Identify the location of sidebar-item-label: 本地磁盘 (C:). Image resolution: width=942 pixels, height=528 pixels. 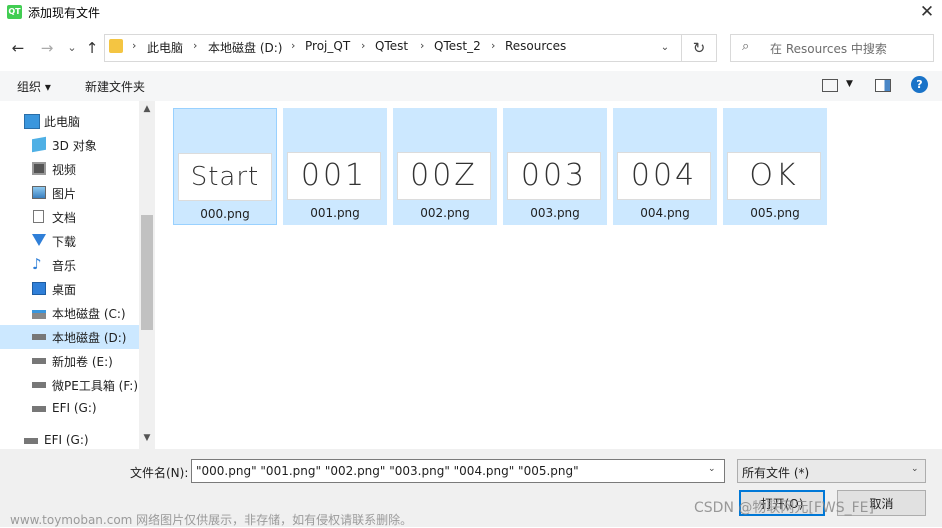
(89, 314).